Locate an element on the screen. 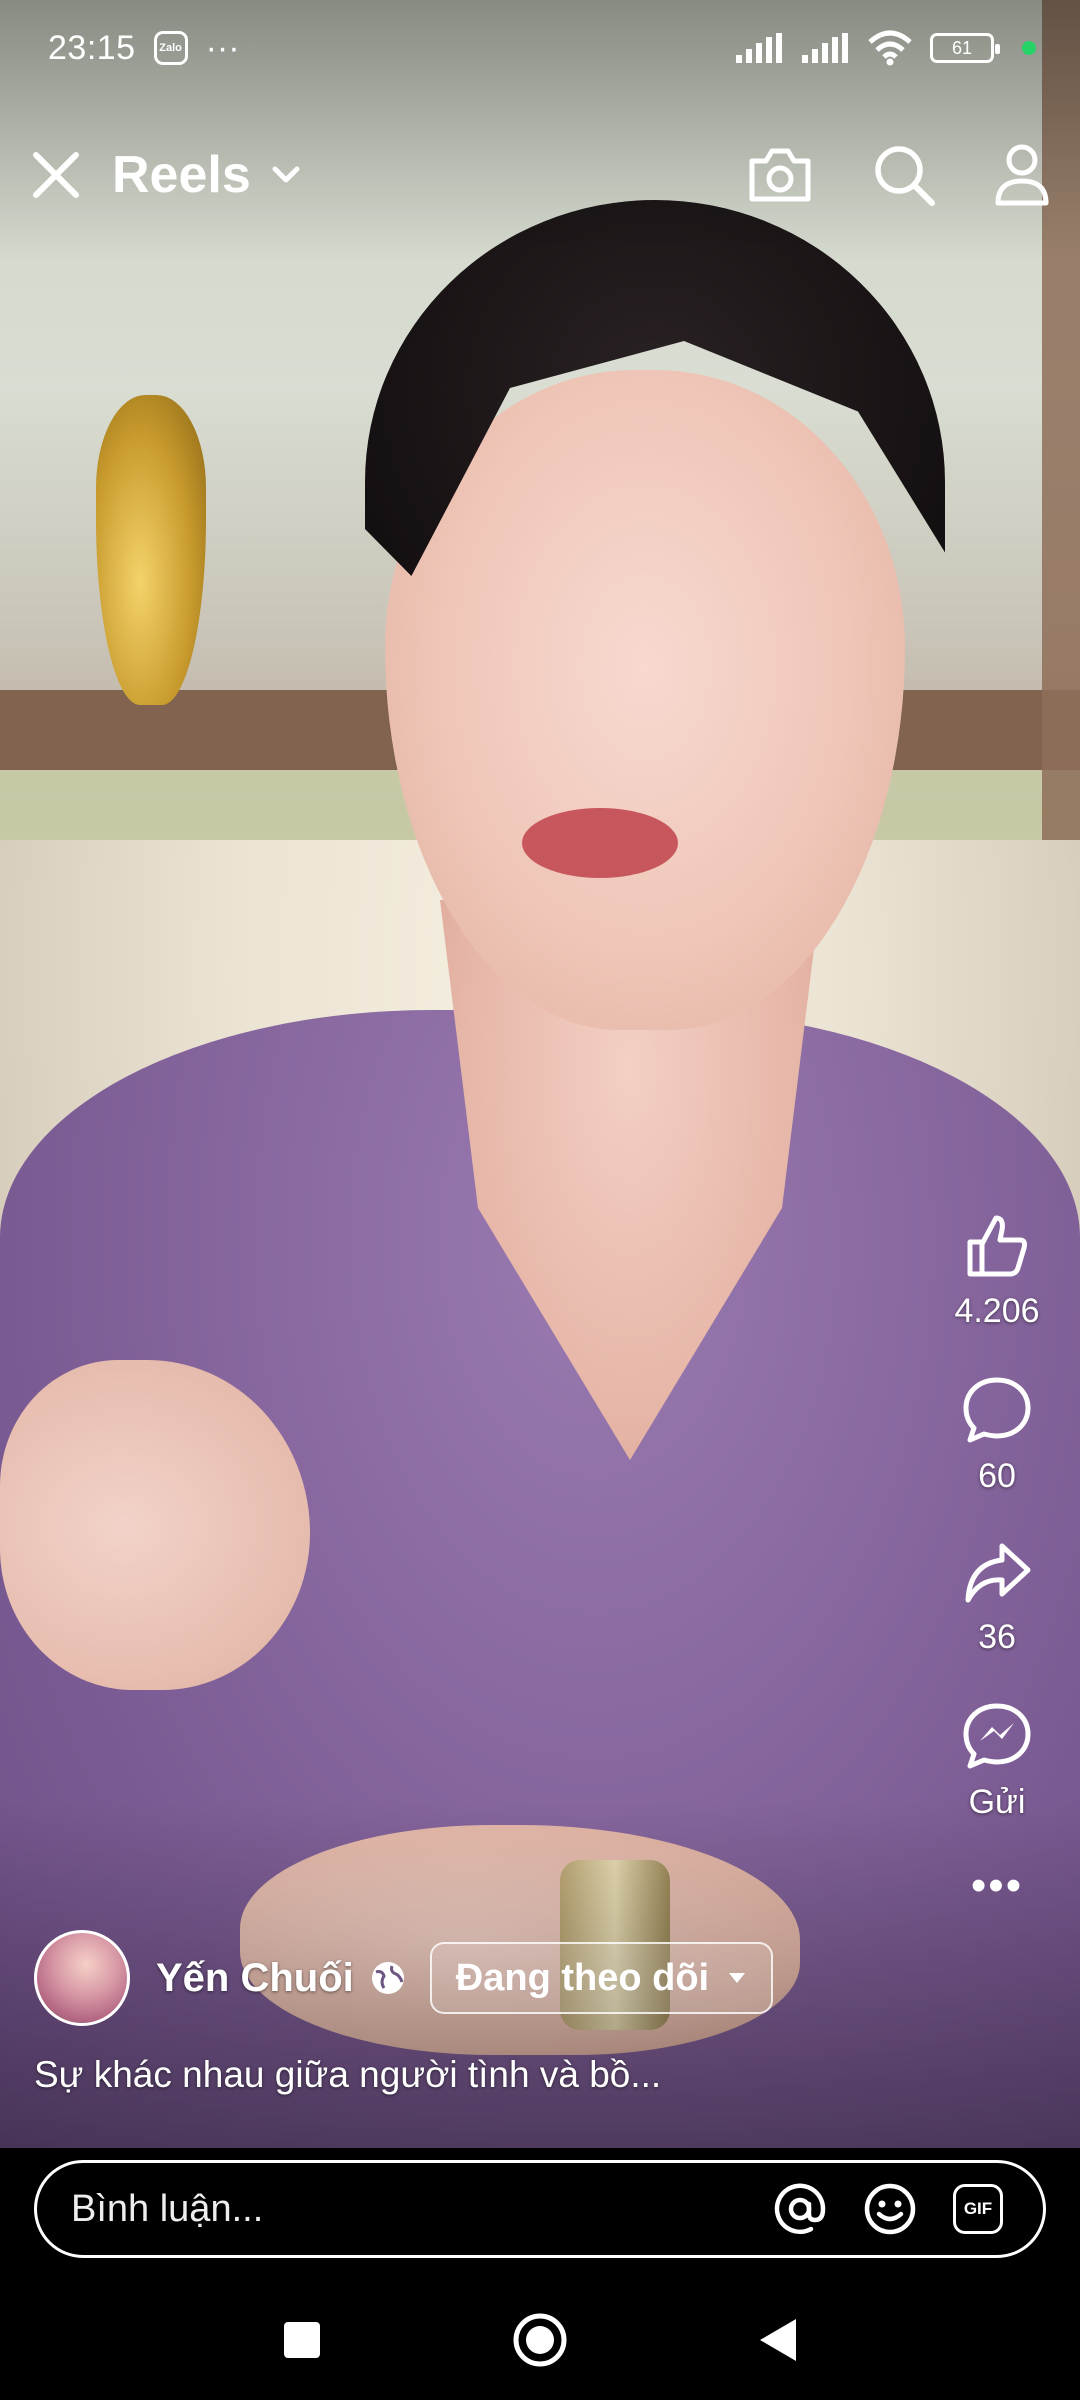  mention-icon is located at coordinates (800, 2209).